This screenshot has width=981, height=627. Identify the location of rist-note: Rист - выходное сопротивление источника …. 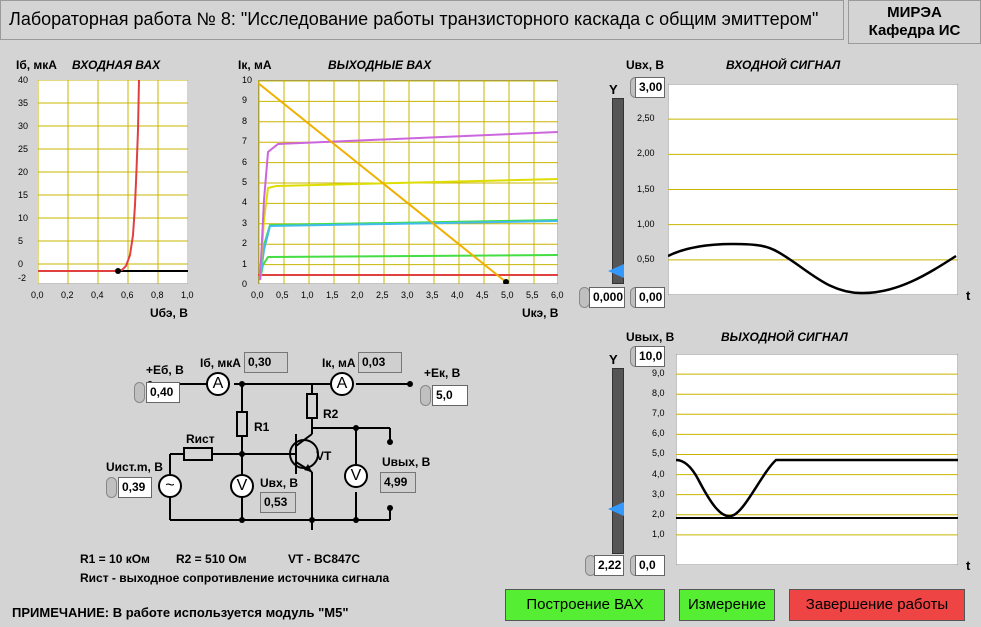
(235, 578).